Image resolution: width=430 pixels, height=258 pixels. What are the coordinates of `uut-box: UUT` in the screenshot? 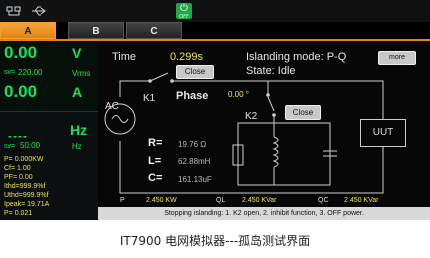 It's located at (383, 133).